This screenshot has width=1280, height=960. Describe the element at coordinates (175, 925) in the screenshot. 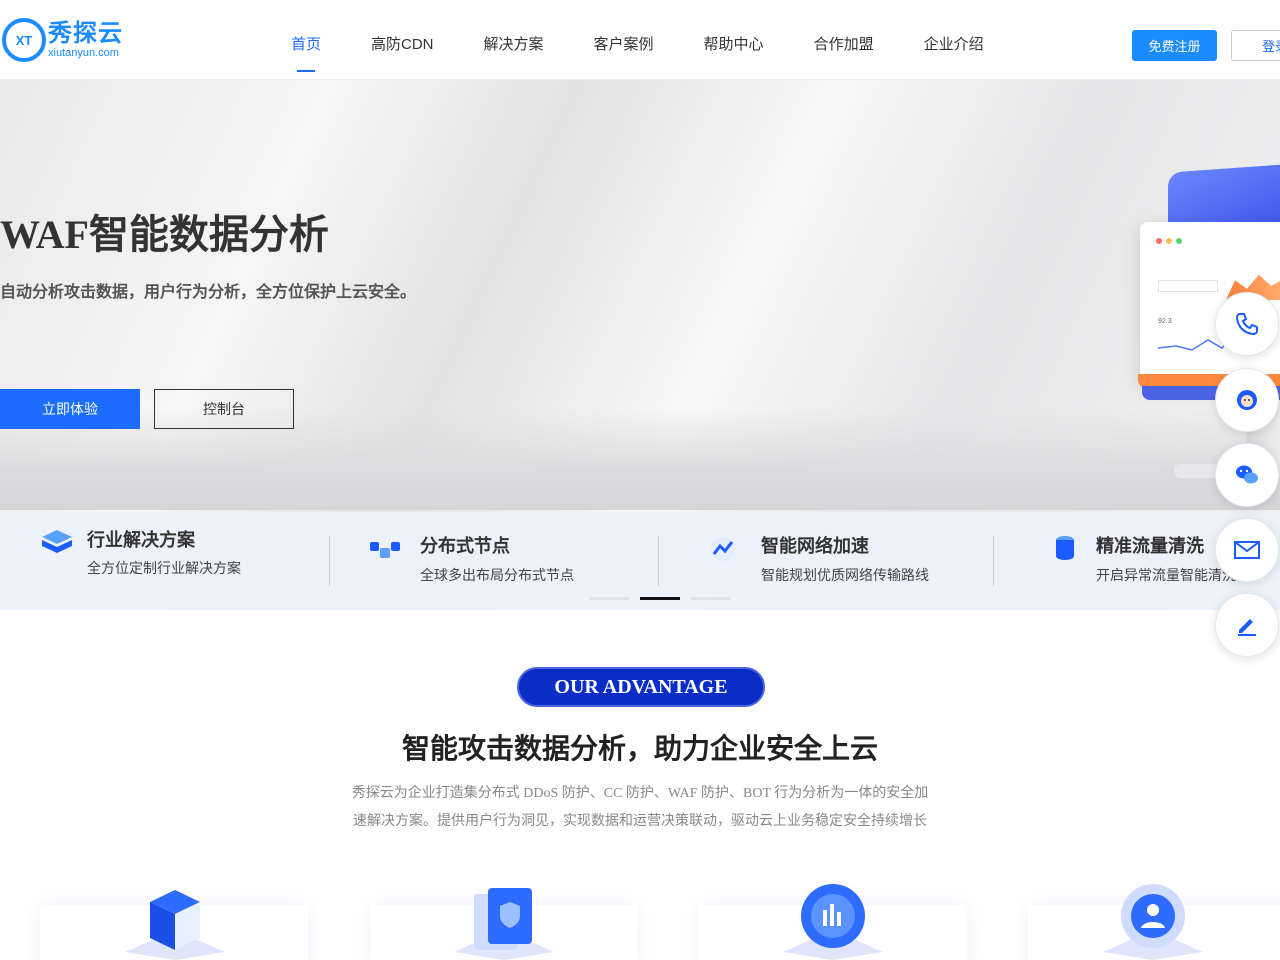

I see `cube-illustration-icon` at that location.